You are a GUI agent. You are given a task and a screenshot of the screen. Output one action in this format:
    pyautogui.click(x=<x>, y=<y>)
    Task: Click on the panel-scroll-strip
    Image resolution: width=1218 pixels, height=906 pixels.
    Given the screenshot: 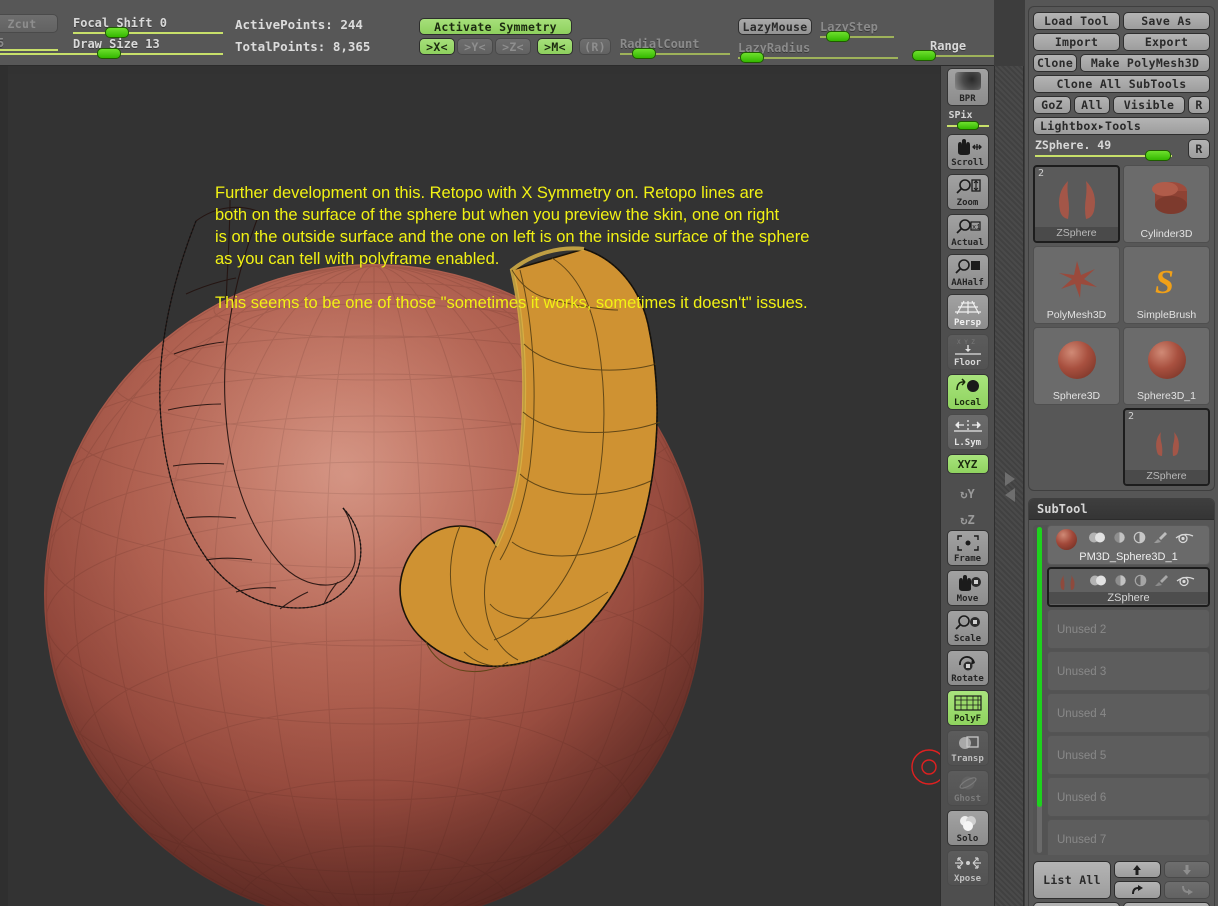 What is the action you would take?
    pyautogui.click(x=1009, y=486)
    